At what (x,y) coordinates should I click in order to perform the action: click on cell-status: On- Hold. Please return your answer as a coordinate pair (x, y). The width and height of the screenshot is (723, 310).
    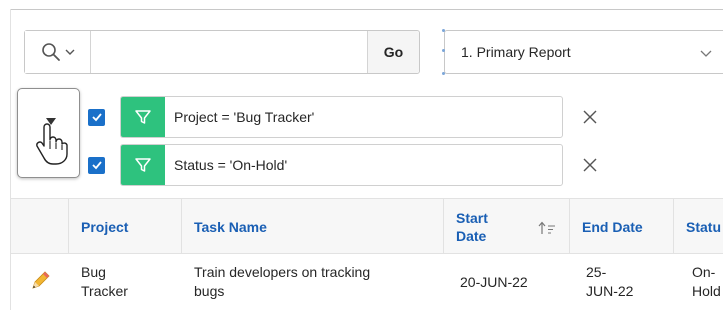
    Looking at the image, I should click on (707, 282).